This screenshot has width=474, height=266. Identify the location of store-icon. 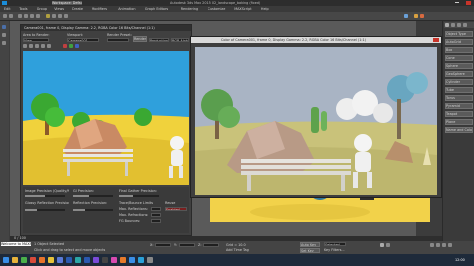
(132, 260).